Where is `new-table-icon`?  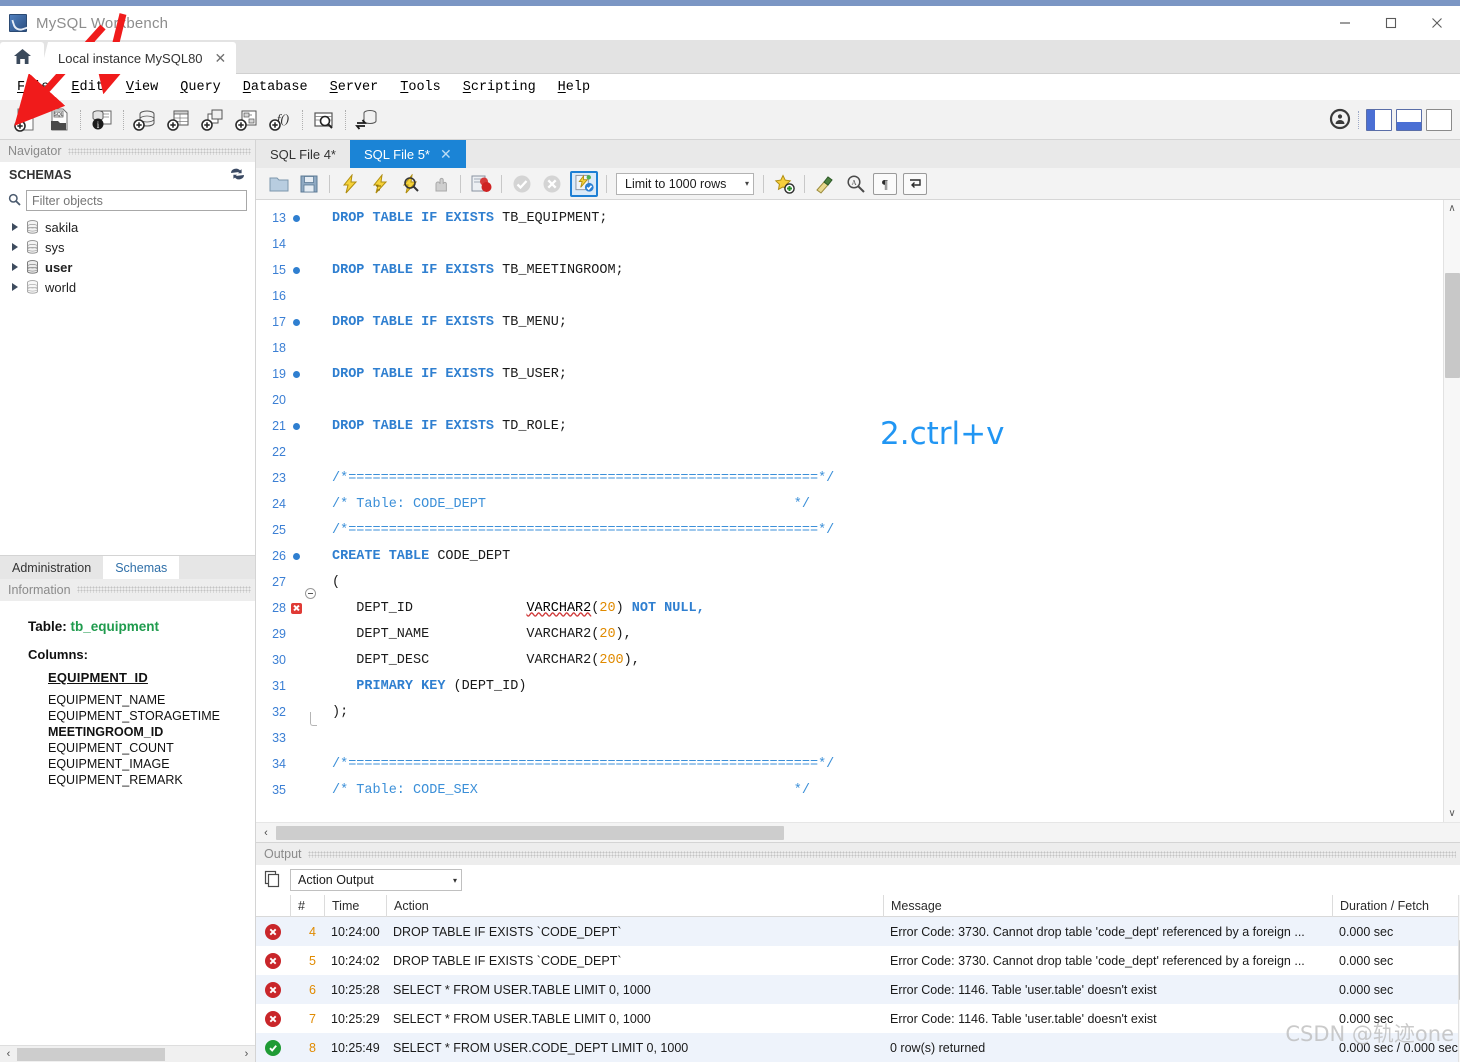
new-table-icon is located at coordinates (179, 120).